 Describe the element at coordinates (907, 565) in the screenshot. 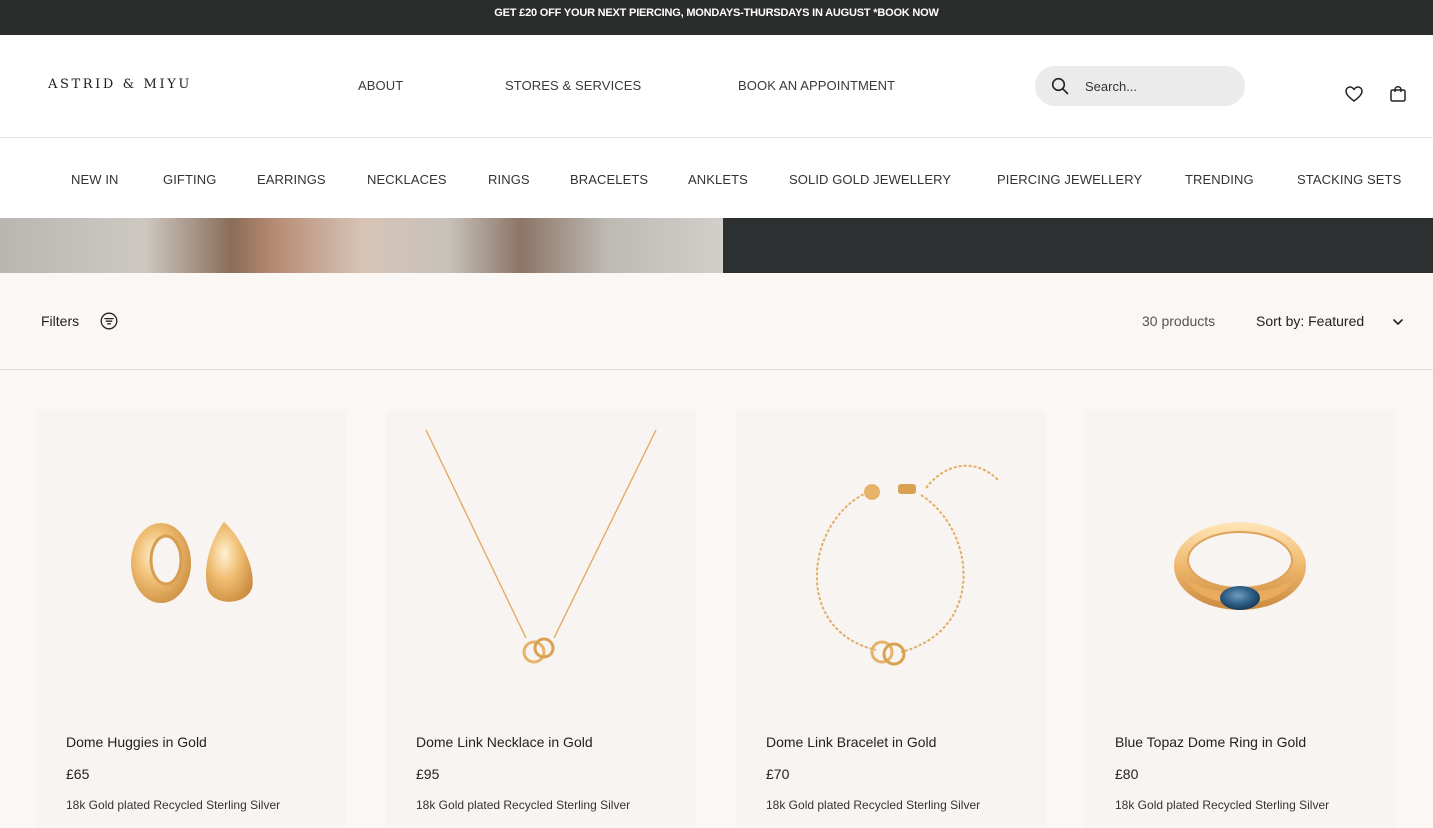

I see `dome-link-bracelet-image` at that location.